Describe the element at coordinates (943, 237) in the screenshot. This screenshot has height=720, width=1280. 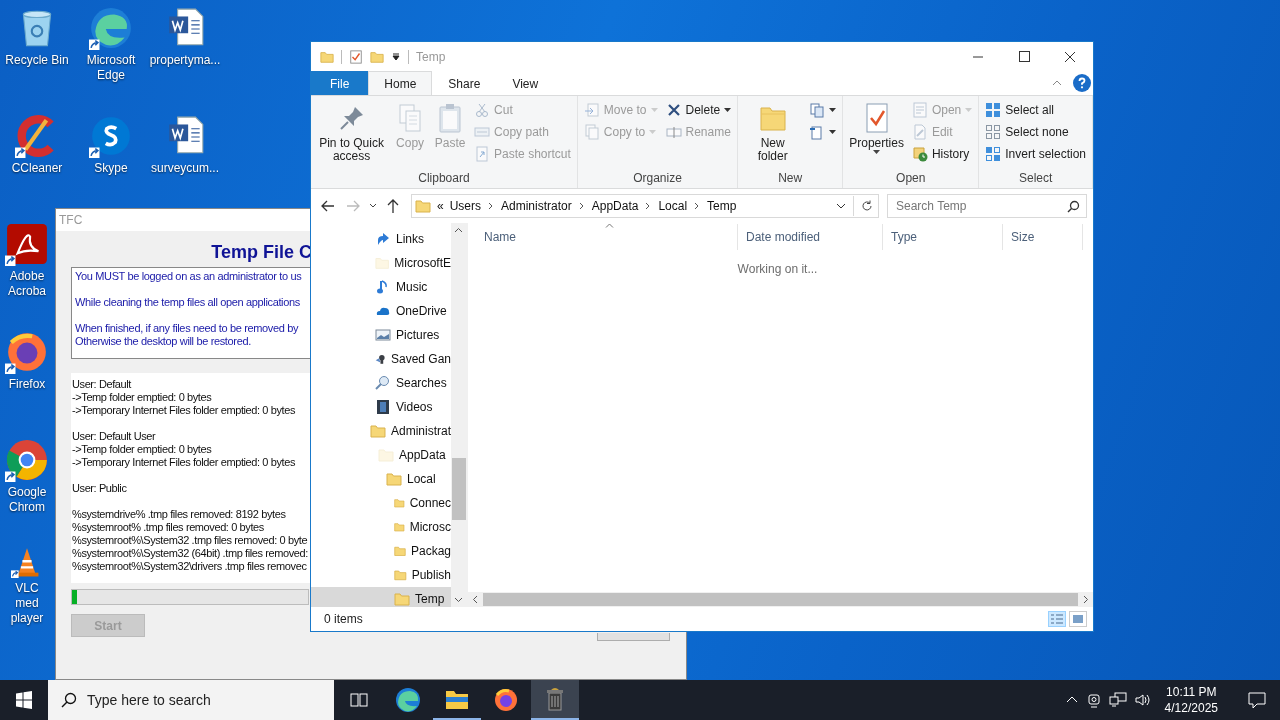
I see `column-header: Type` at that location.